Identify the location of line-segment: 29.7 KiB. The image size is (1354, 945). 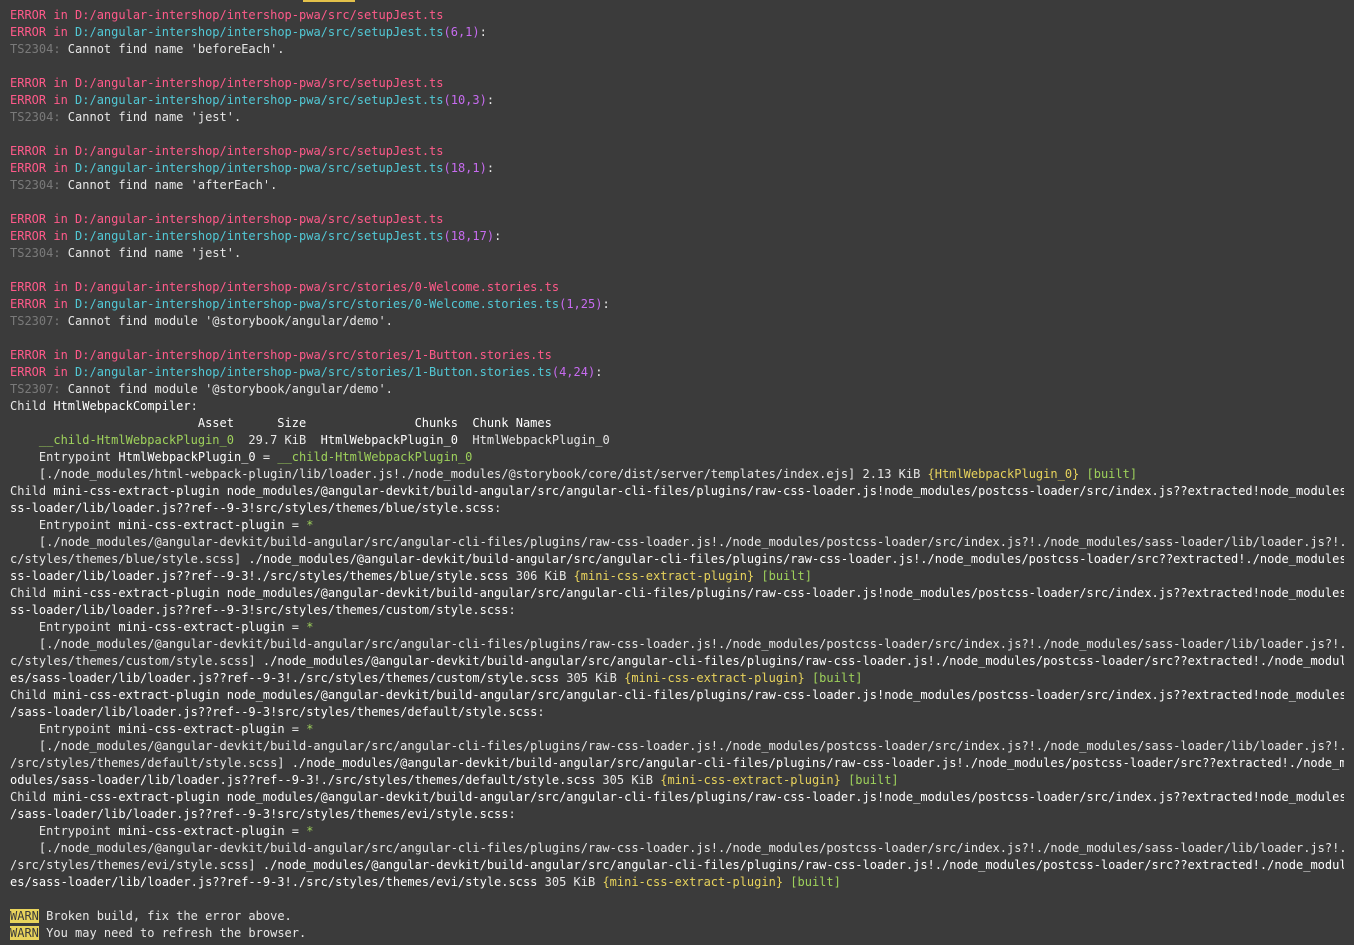
(277, 440).